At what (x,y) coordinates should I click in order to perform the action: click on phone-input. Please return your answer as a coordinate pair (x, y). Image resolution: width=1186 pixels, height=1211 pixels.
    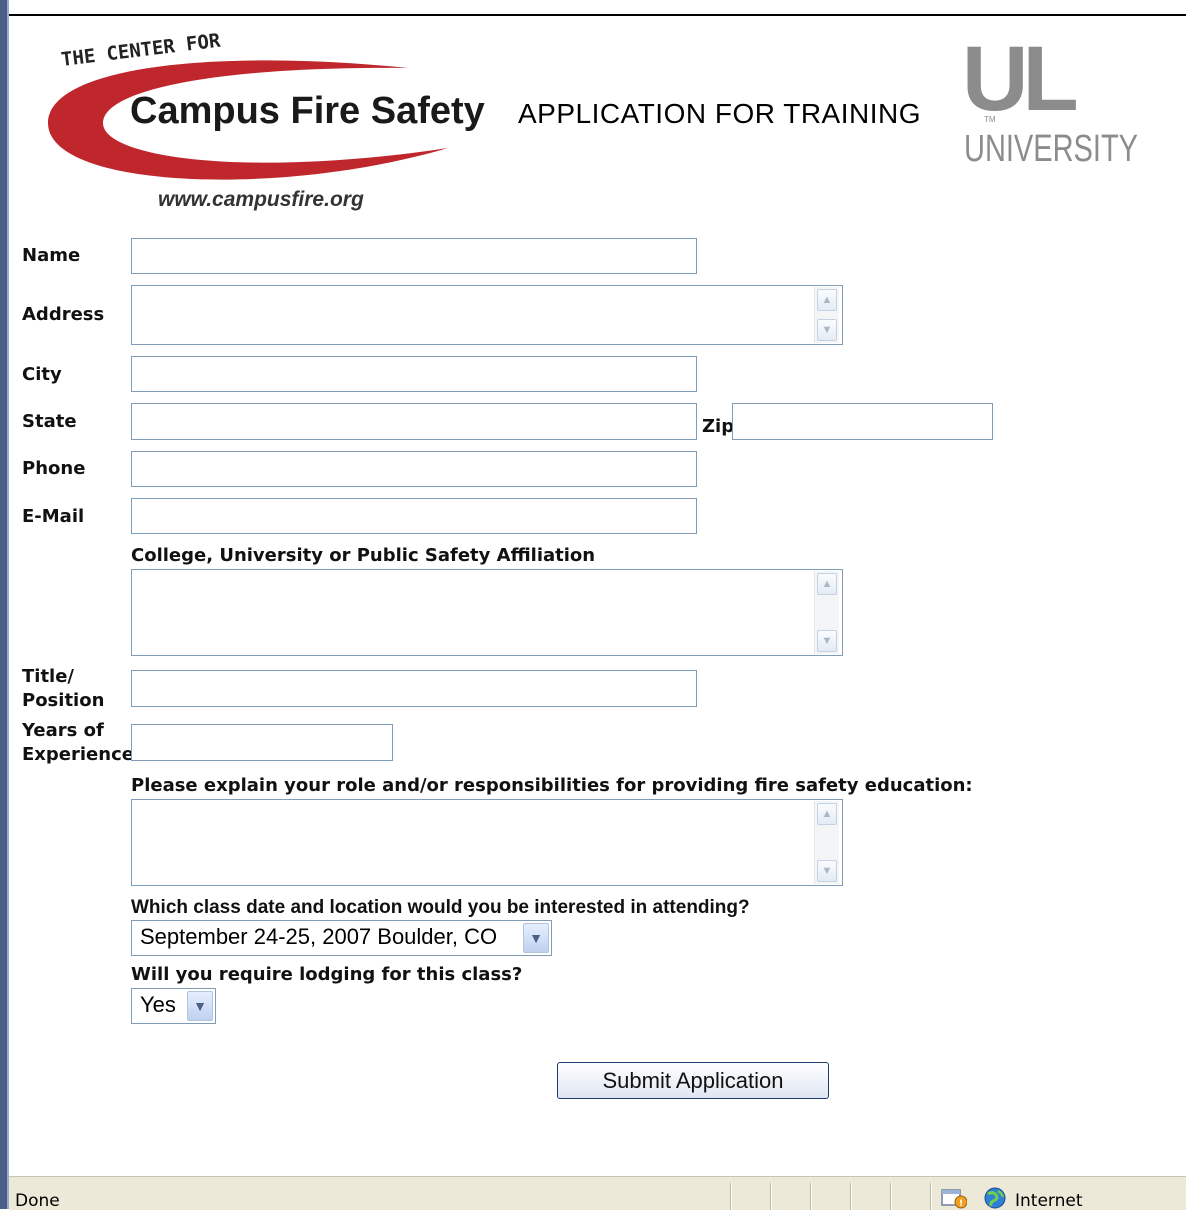
    Looking at the image, I should click on (414, 469).